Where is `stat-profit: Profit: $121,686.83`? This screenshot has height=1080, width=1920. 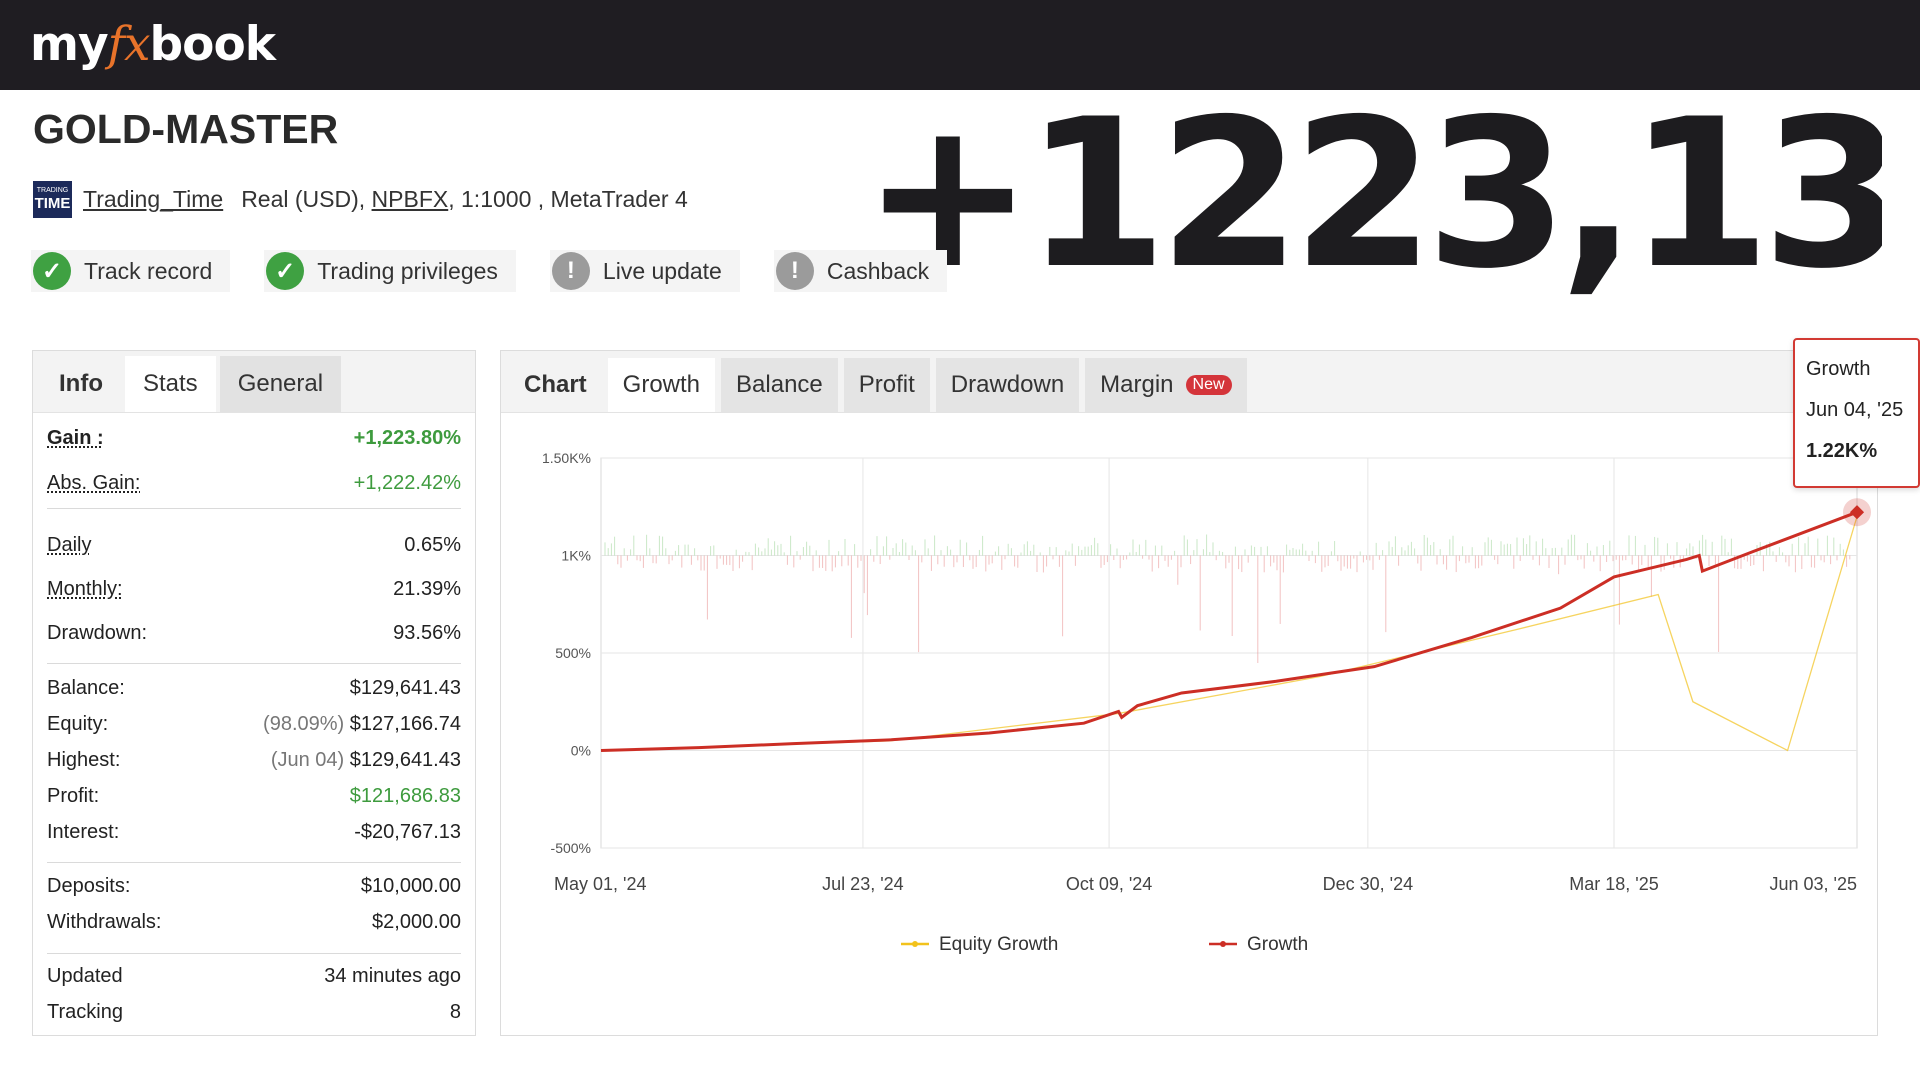 stat-profit: Profit: $121,686.83 is located at coordinates (254, 795).